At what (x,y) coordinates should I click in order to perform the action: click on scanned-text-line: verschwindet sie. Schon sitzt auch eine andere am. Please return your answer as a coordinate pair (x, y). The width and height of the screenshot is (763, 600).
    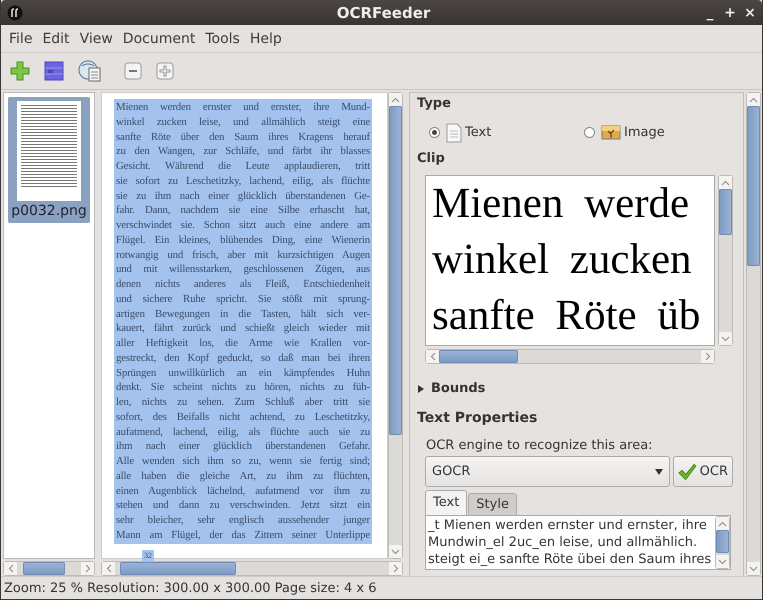
    Looking at the image, I should click on (243, 225).